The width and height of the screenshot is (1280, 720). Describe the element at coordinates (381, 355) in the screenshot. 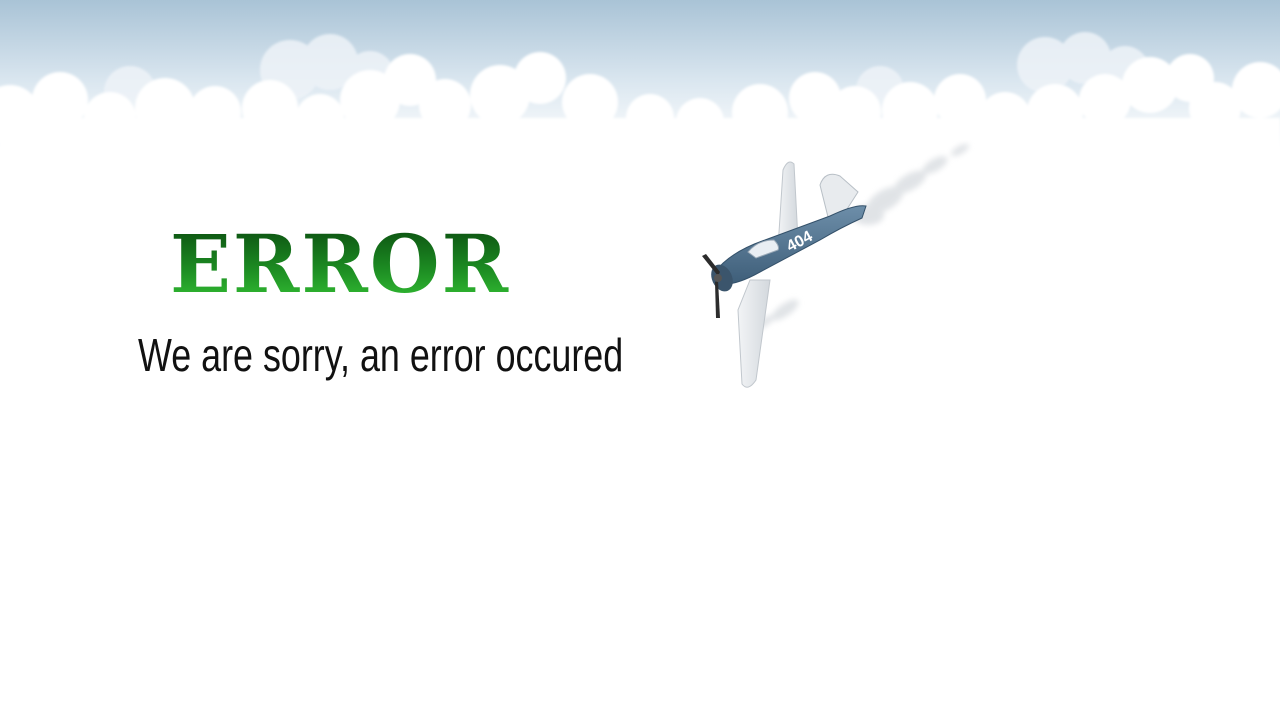

I see `error-message: We are sorry, an error occured` at that location.